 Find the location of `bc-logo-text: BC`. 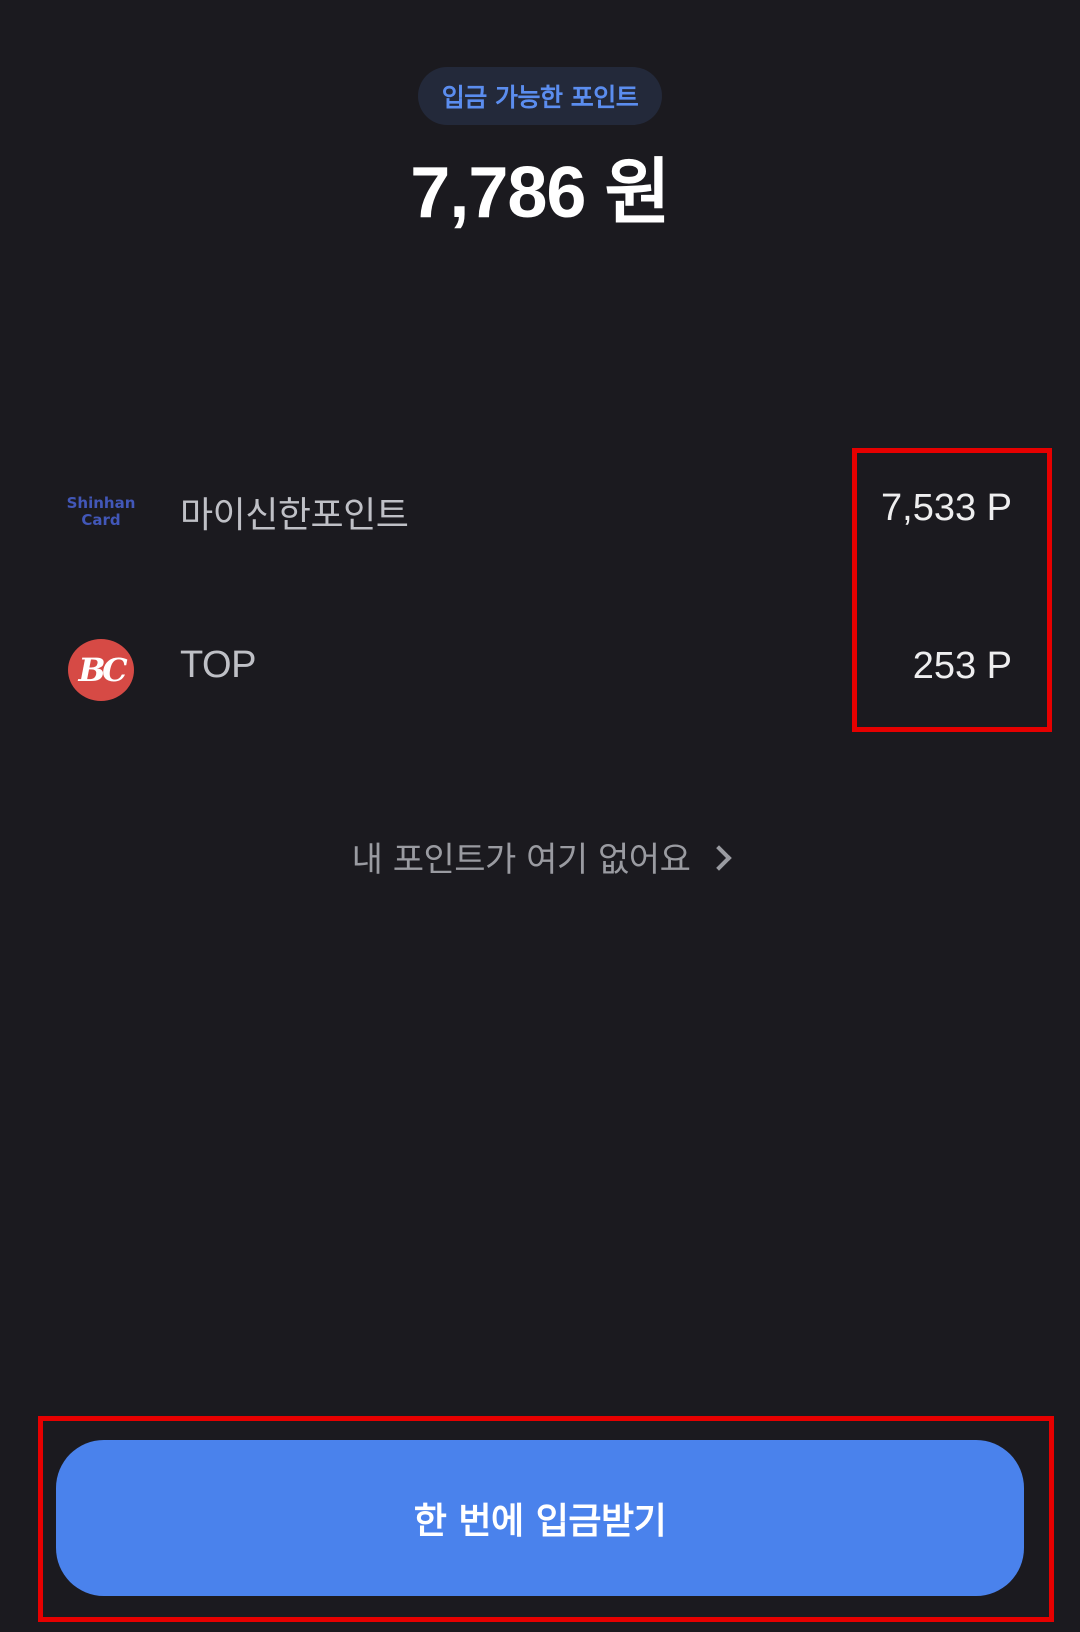

bc-logo-text: BC is located at coordinates (102, 670).